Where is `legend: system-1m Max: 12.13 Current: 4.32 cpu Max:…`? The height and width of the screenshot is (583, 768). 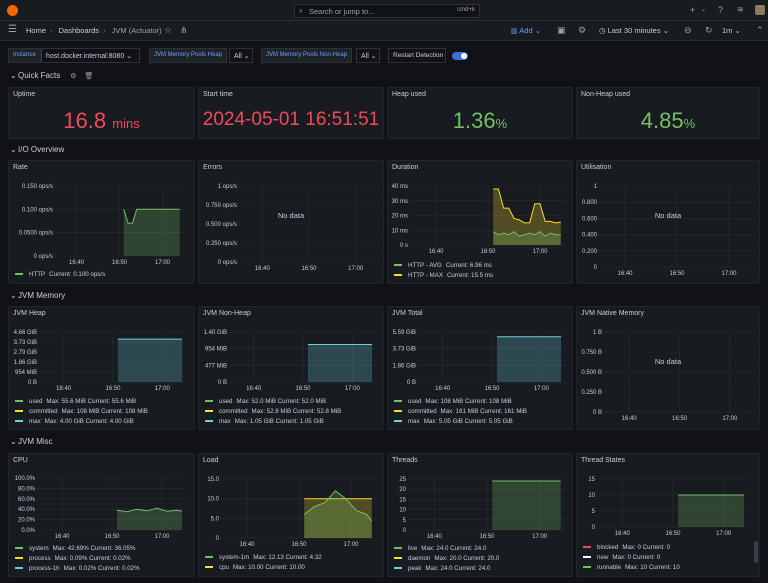 legend: system-1m Max: 12.13 Current: 4.32 cpu Max:… is located at coordinates (263, 564).